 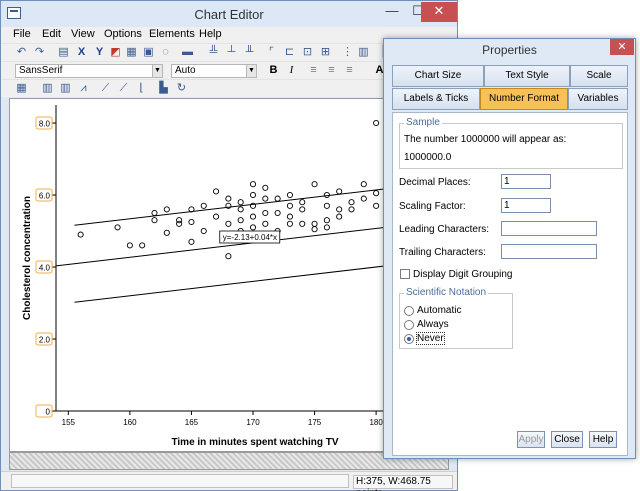 I want to click on close-window-button: ✕, so click(x=439, y=12).